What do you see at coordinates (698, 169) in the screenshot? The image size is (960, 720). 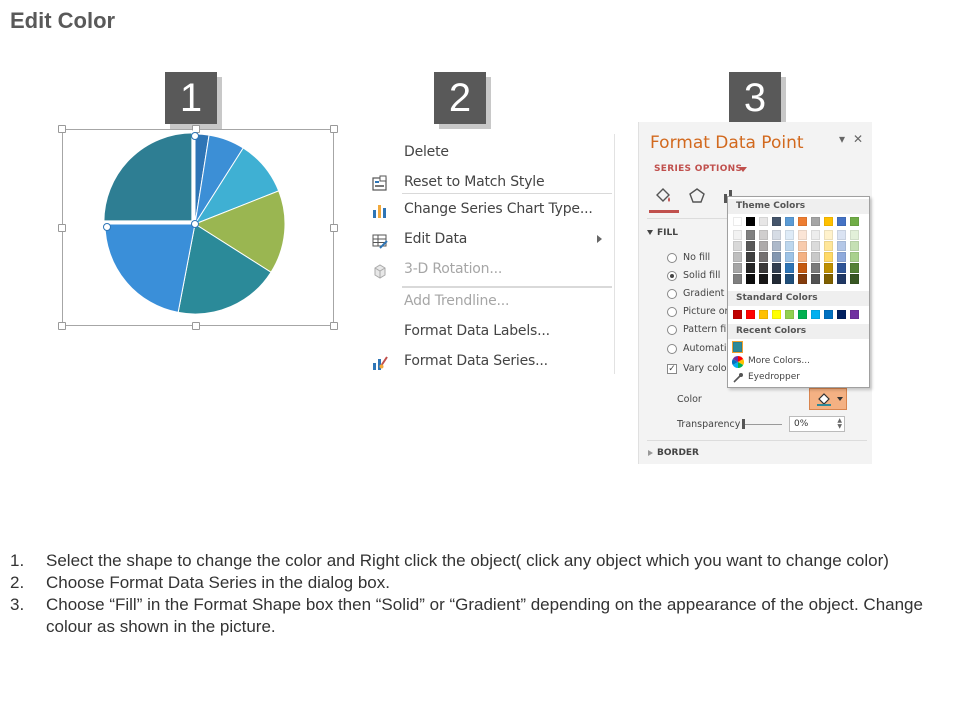 I see `series-options-dropdown: SERIES OPTIONS` at bounding box center [698, 169].